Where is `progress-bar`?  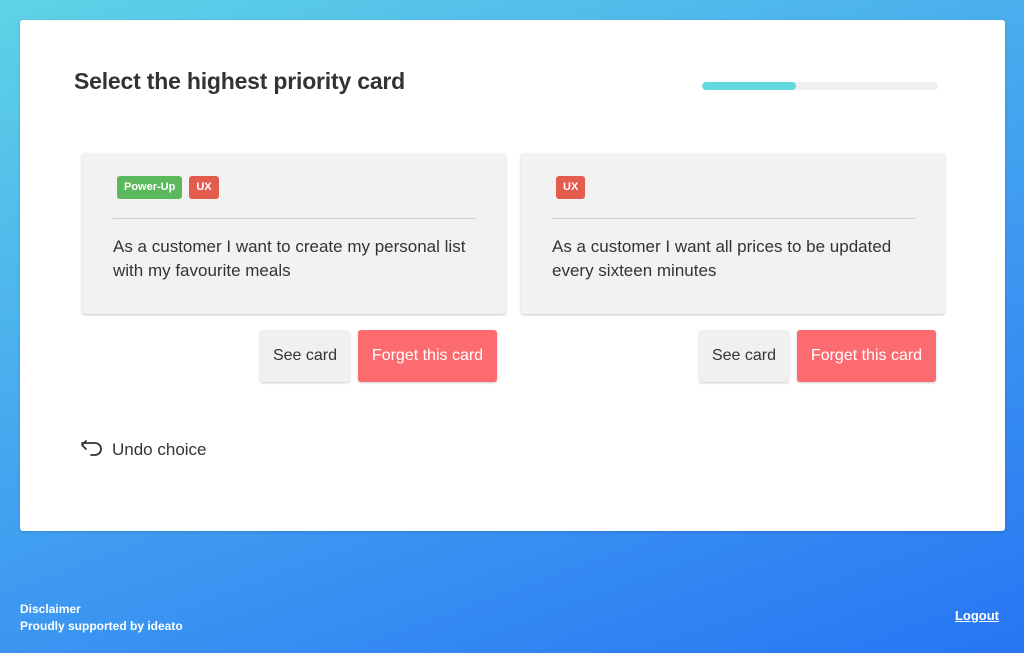
progress-bar is located at coordinates (820, 86).